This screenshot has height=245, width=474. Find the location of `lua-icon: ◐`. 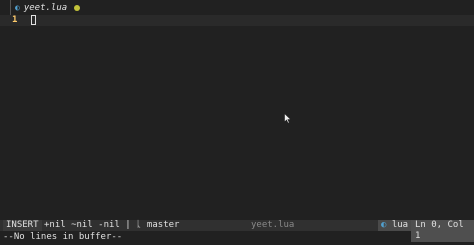

lua-icon: ◐ is located at coordinates (384, 225).